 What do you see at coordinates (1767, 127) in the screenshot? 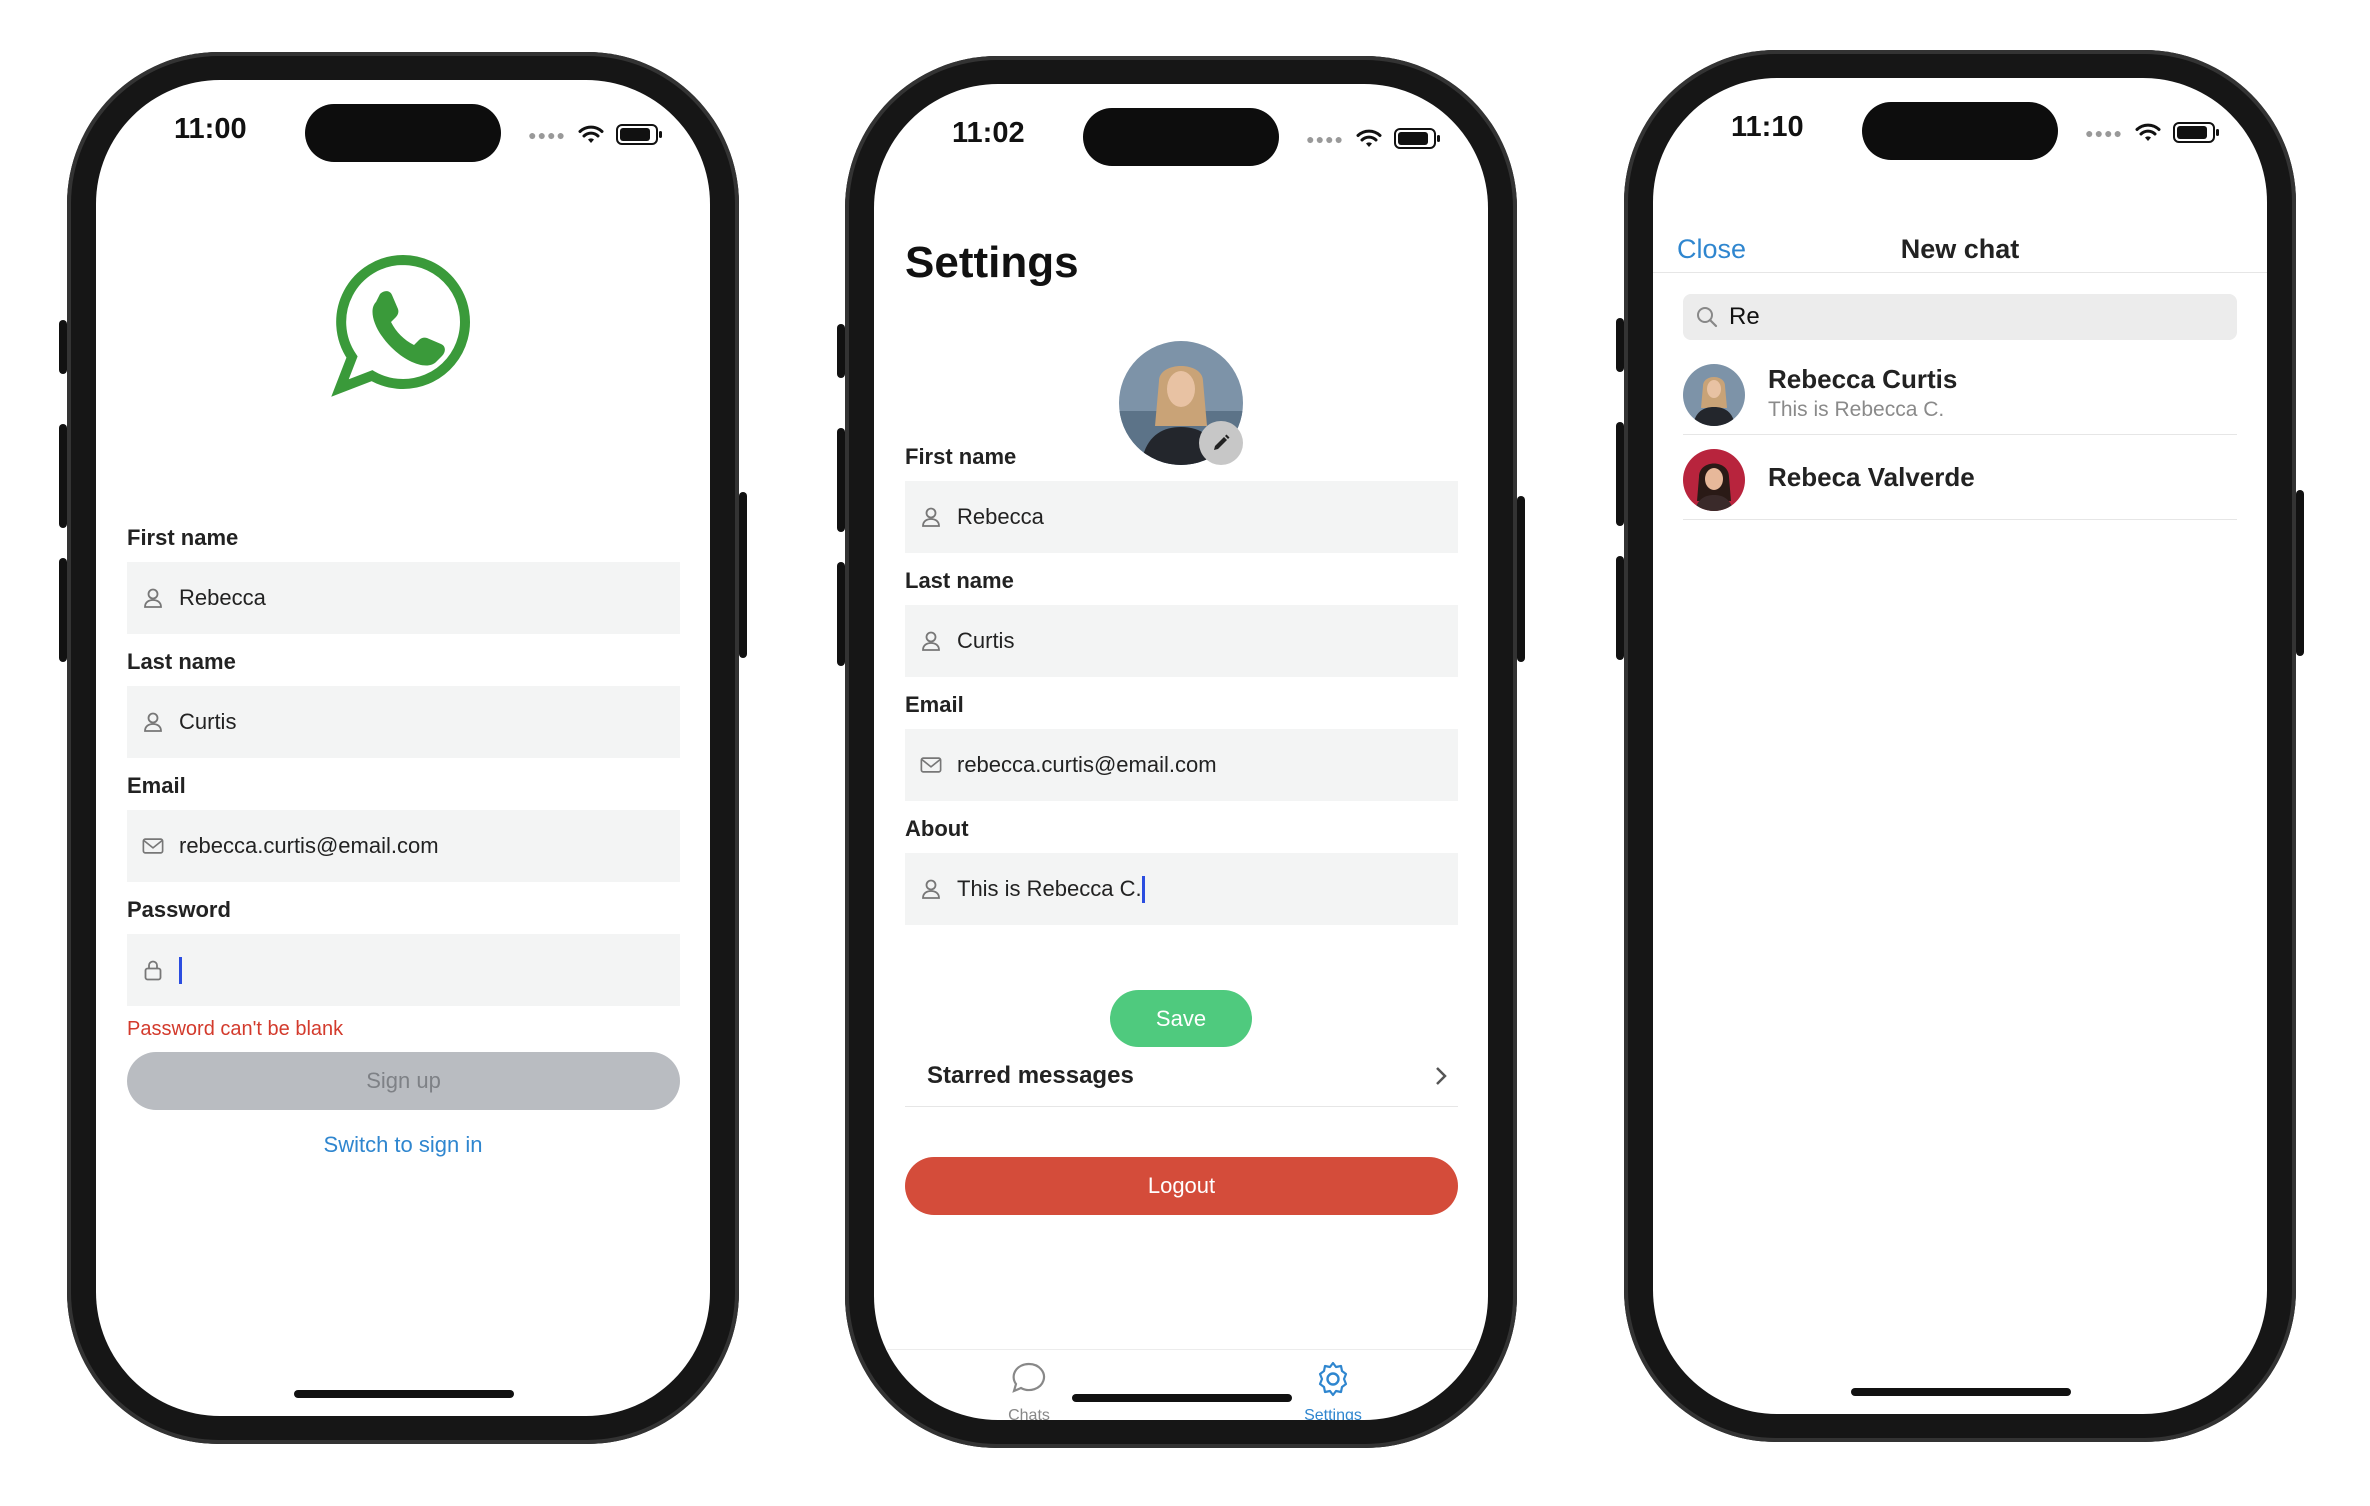
I see `status-time: 11:10` at bounding box center [1767, 127].